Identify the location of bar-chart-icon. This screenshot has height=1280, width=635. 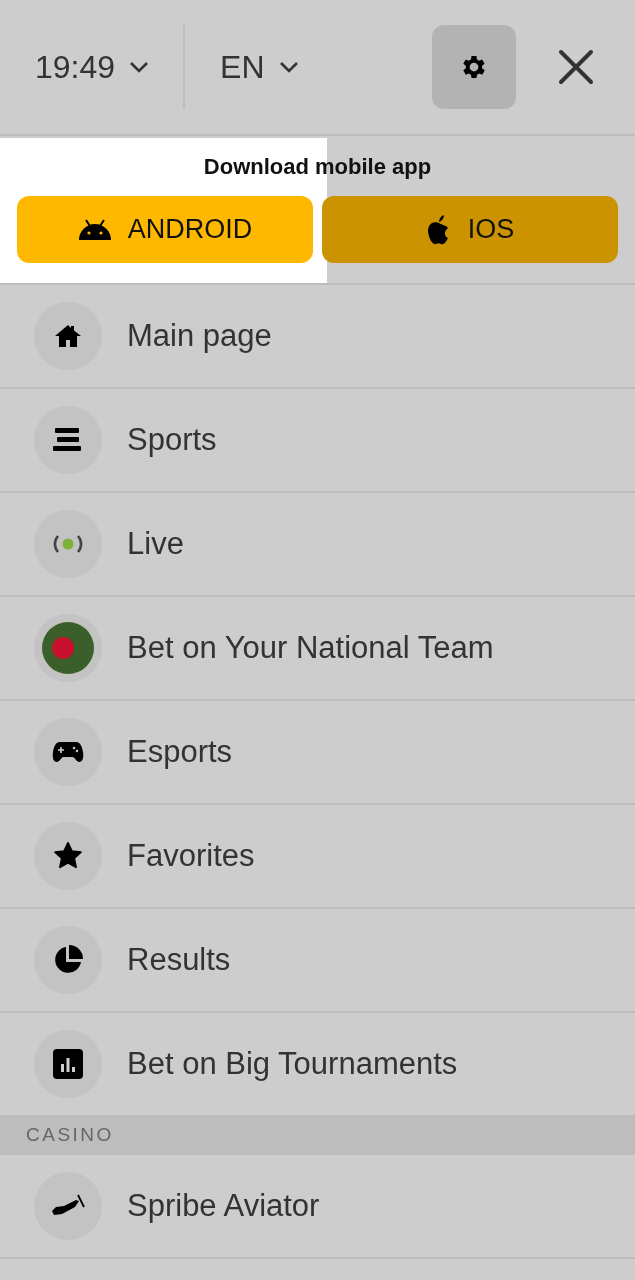
(68, 1064).